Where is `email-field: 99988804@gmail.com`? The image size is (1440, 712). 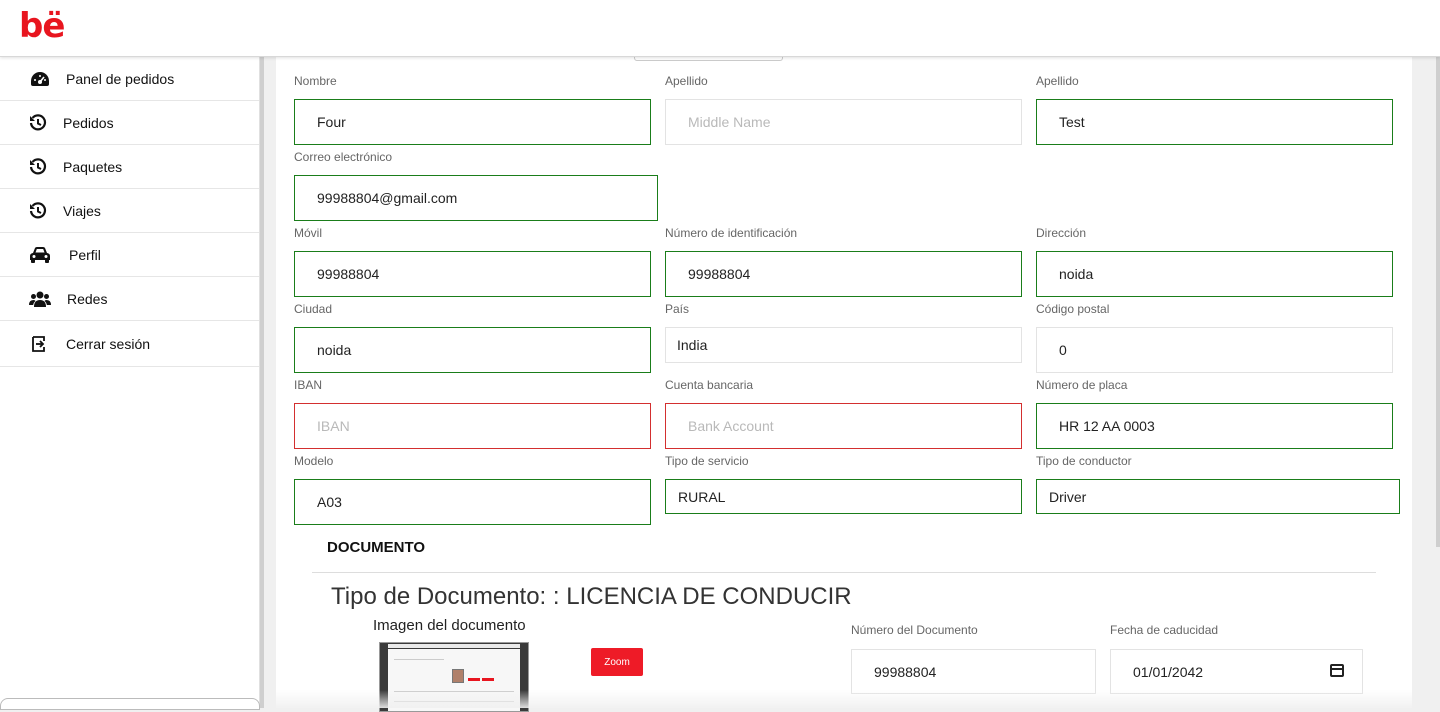 email-field: 99988804@gmail.com is located at coordinates (476, 198).